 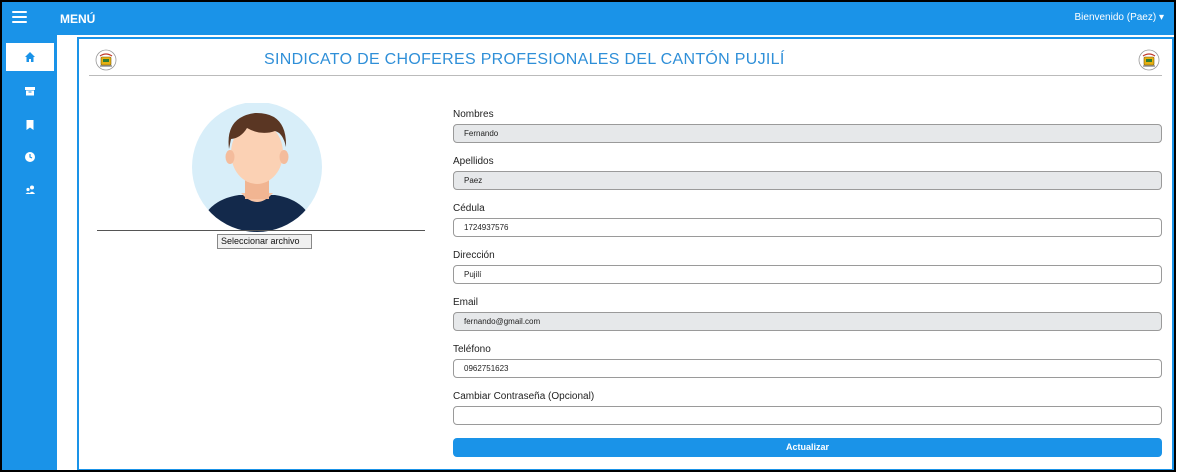 I want to click on avatar-divider, so click(x=261, y=230).